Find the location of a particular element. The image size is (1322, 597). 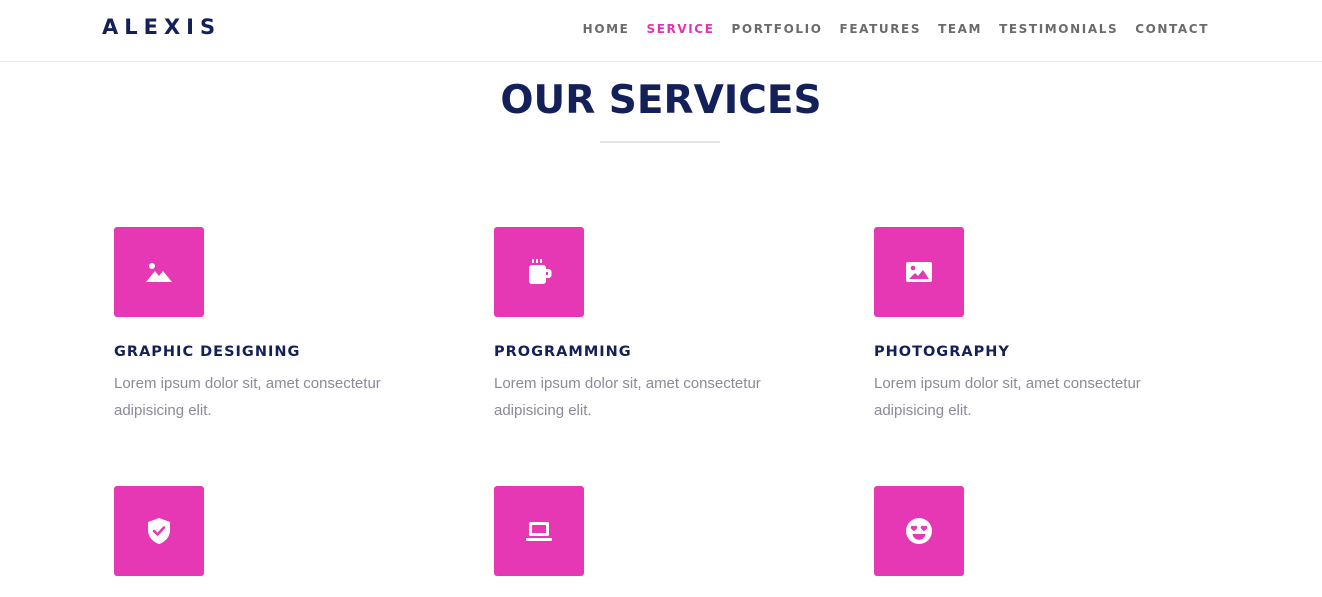

shield-check-icon is located at coordinates (159, 531).